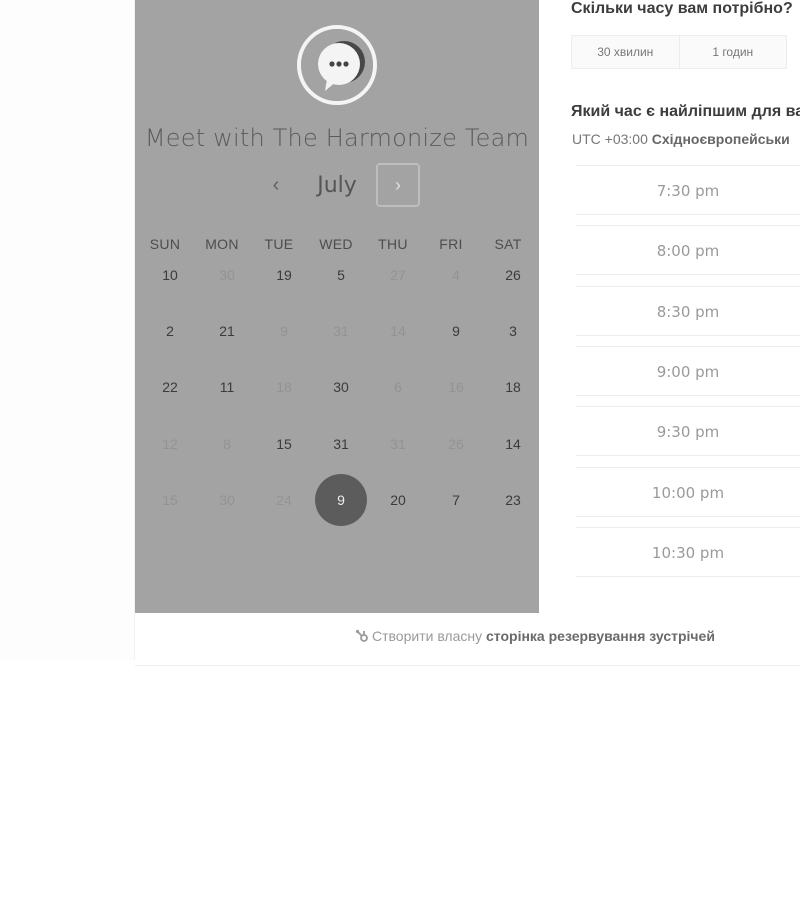  I want to click on time-slot: 8:00 pm, so click(688, 250).